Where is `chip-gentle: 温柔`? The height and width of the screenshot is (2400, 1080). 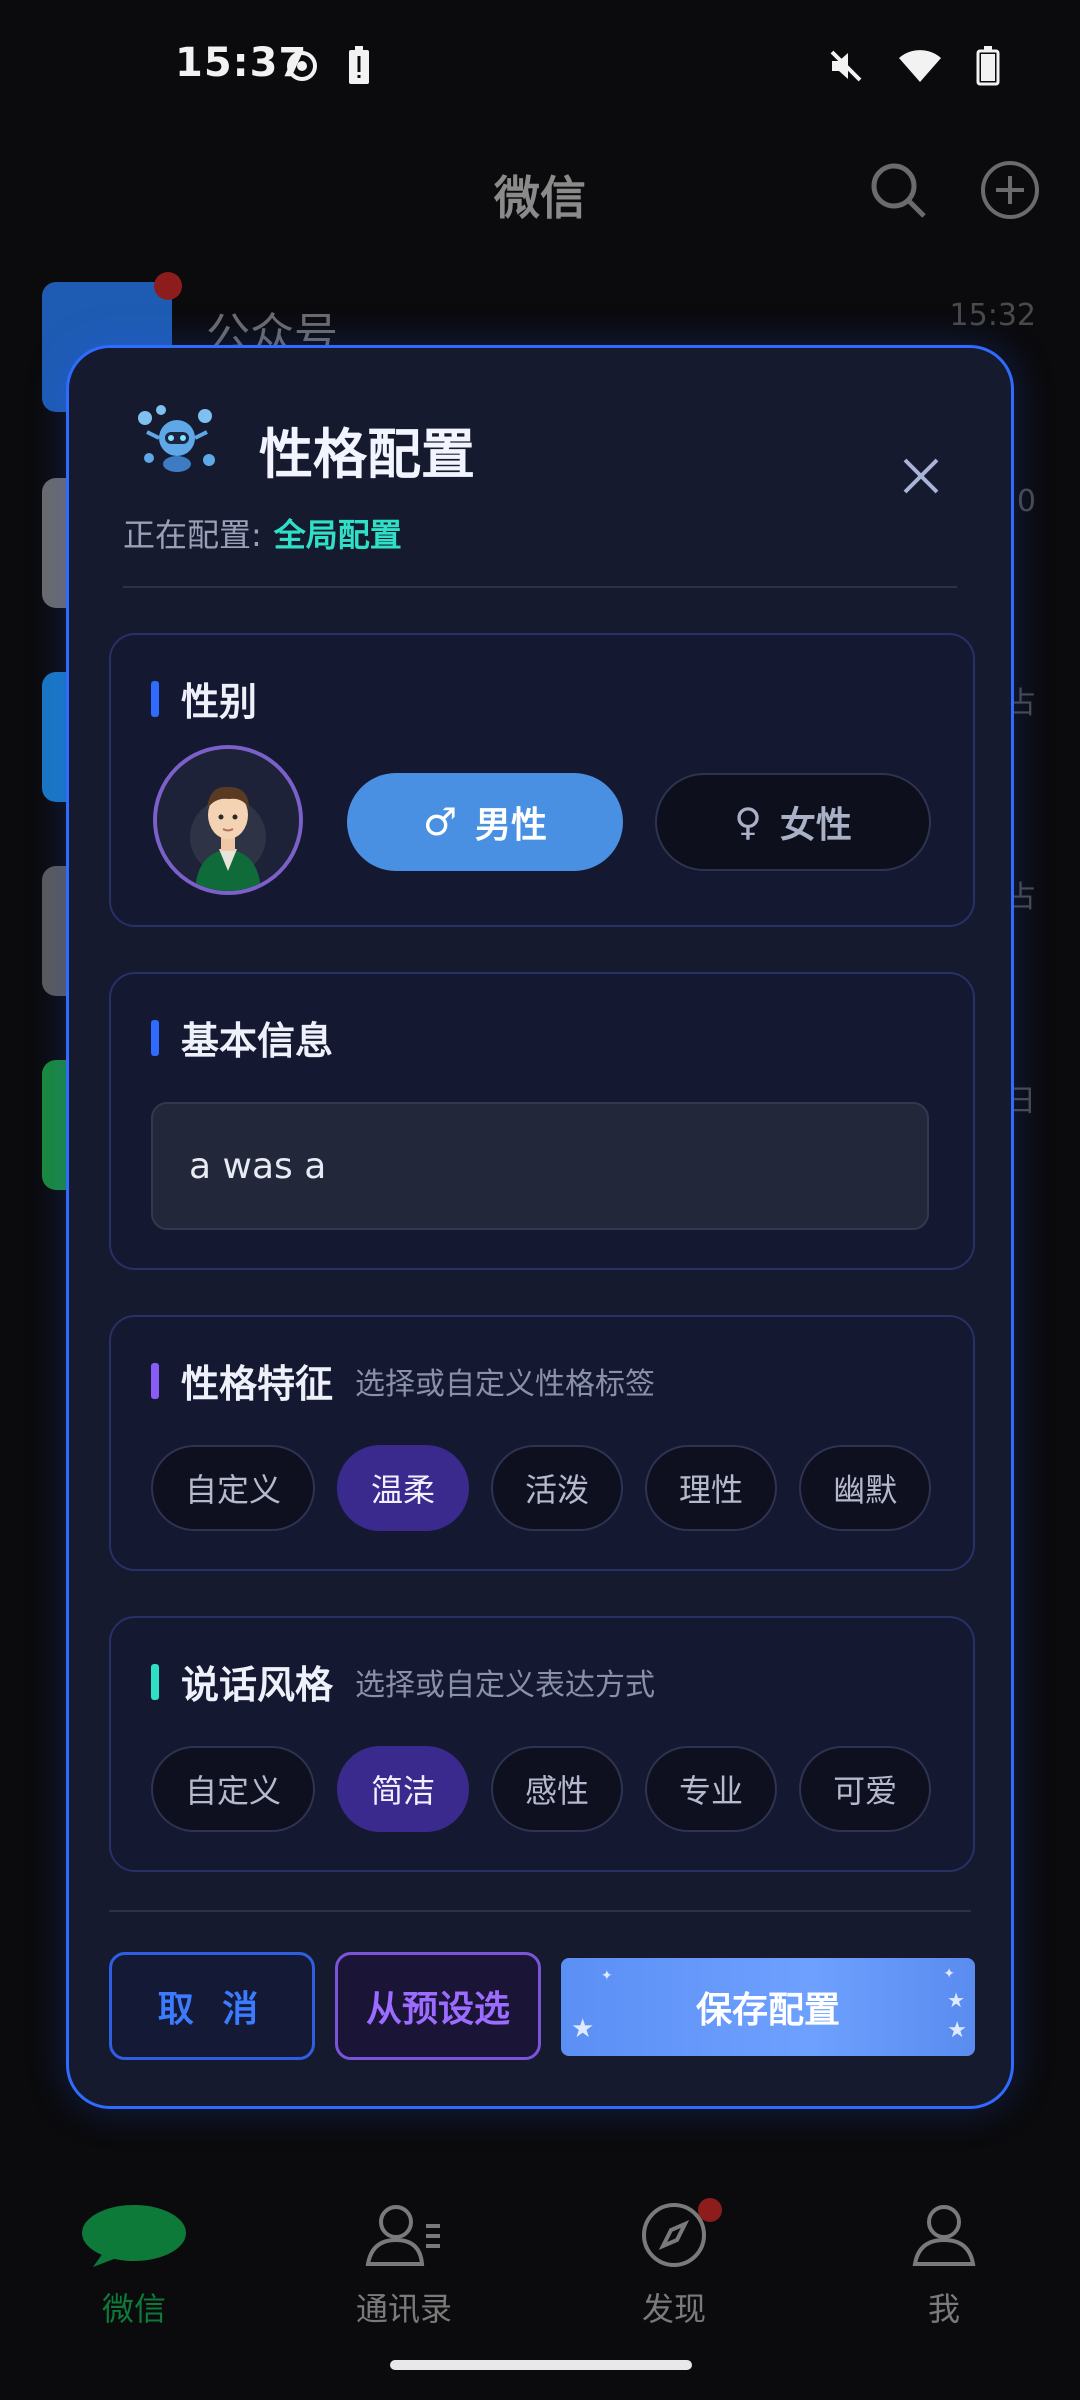 chip-gentle: 温柔 is located at coordinates (403, 1488).